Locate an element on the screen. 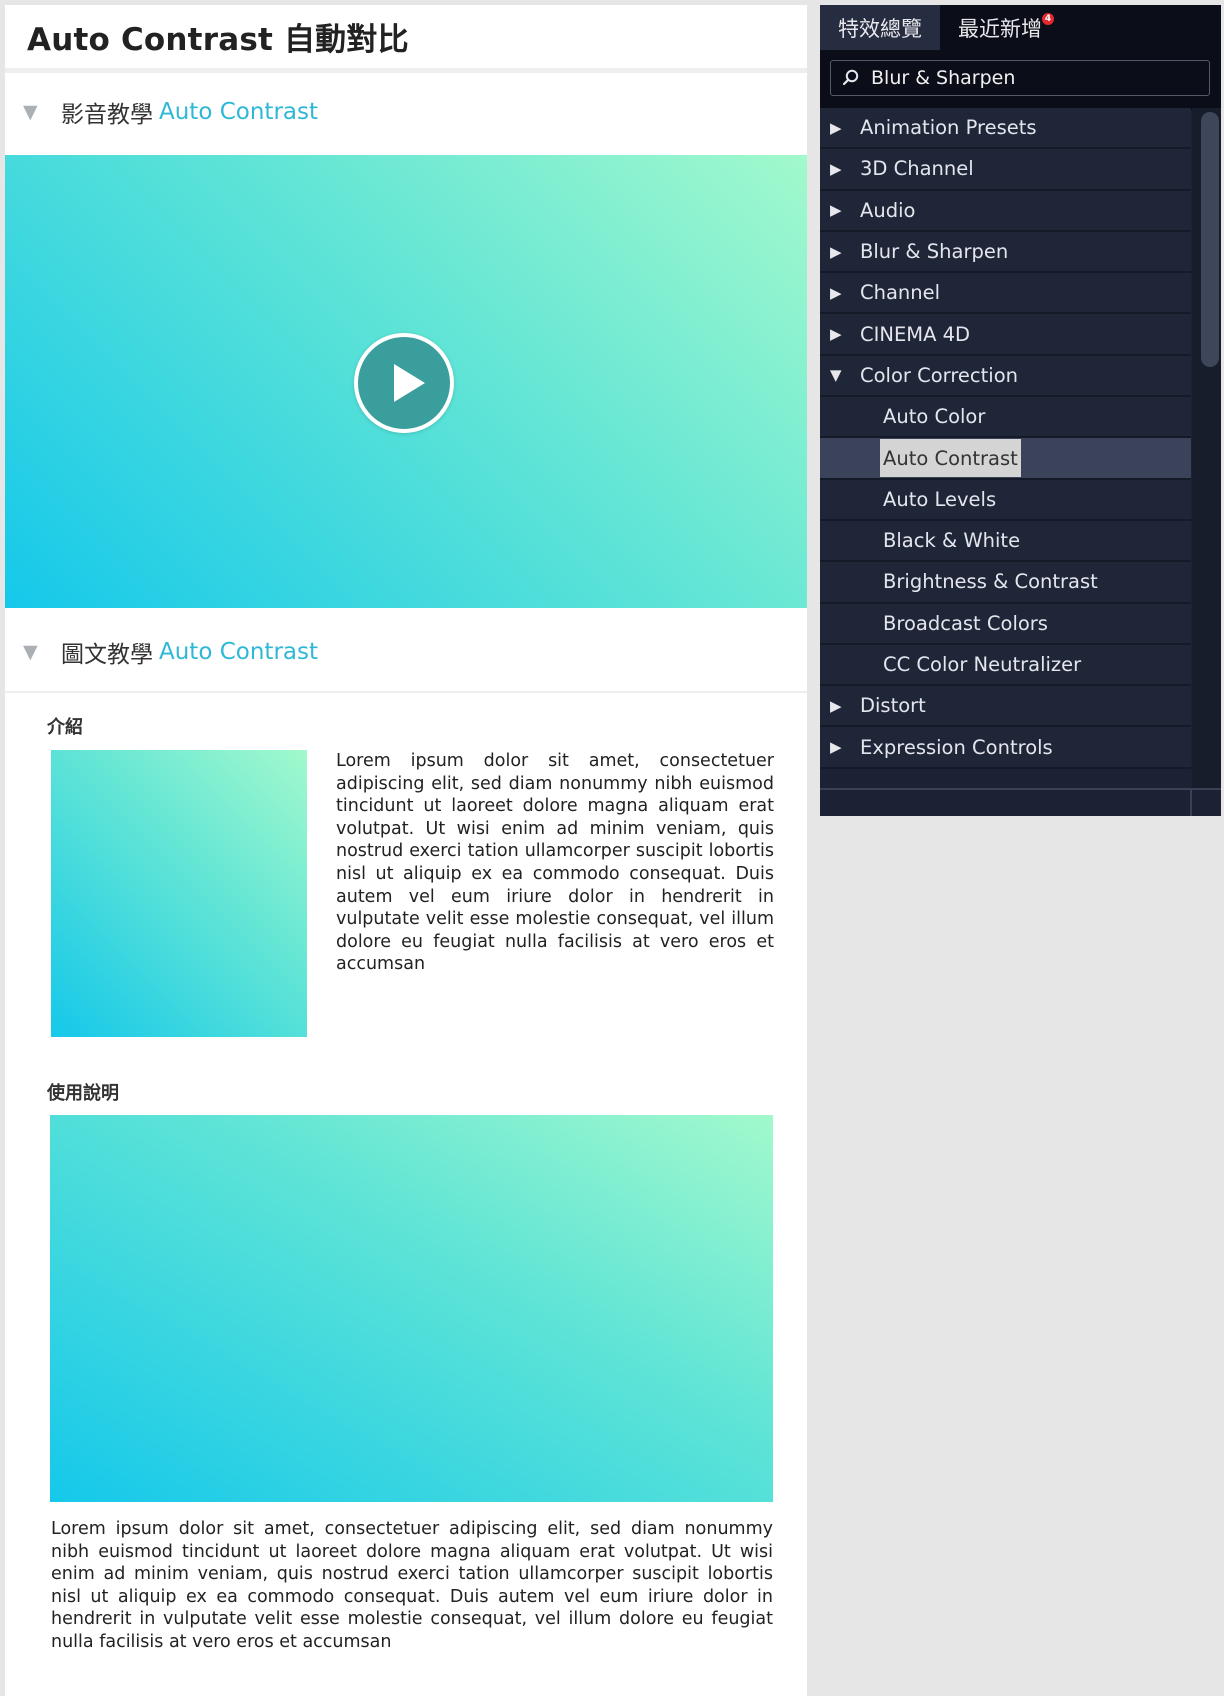 The image size is (1224, 1696). title-bar: Auto Contrast 自動對比 is located at coordinates (406, 39).